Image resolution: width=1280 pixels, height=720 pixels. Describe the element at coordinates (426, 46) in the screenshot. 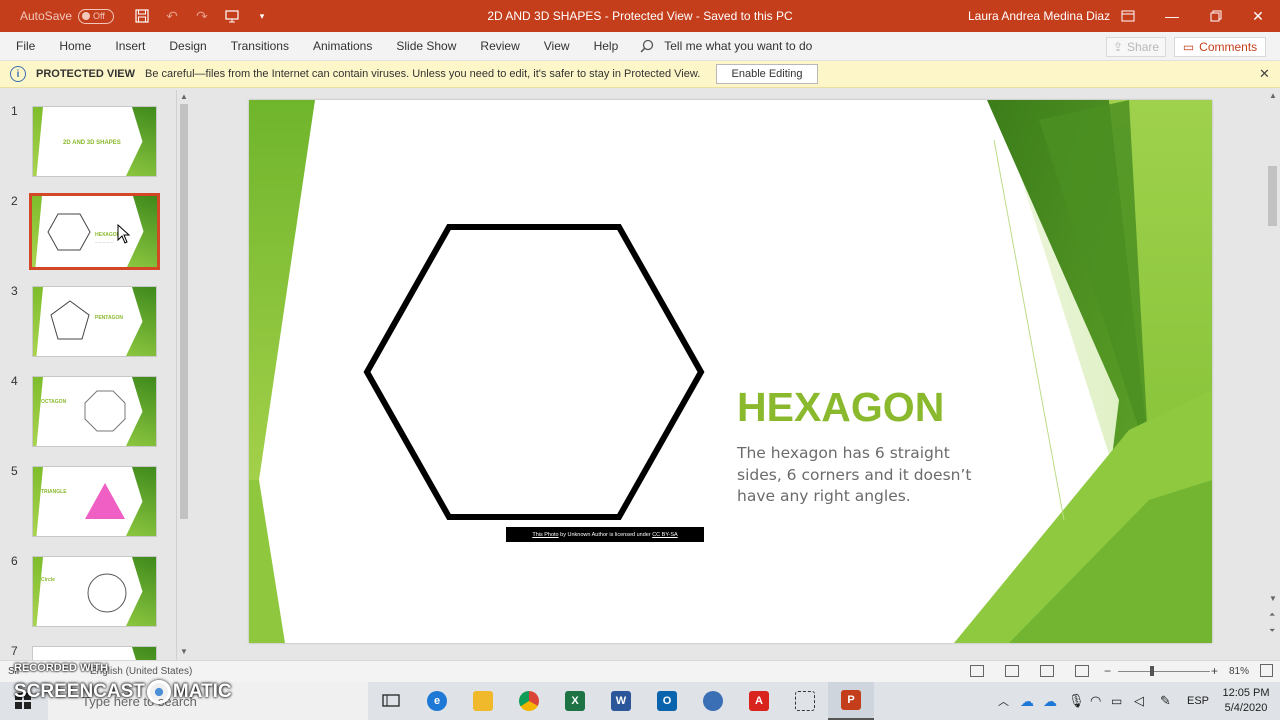

I see `tab-slide-show: Slide Show` at that location.